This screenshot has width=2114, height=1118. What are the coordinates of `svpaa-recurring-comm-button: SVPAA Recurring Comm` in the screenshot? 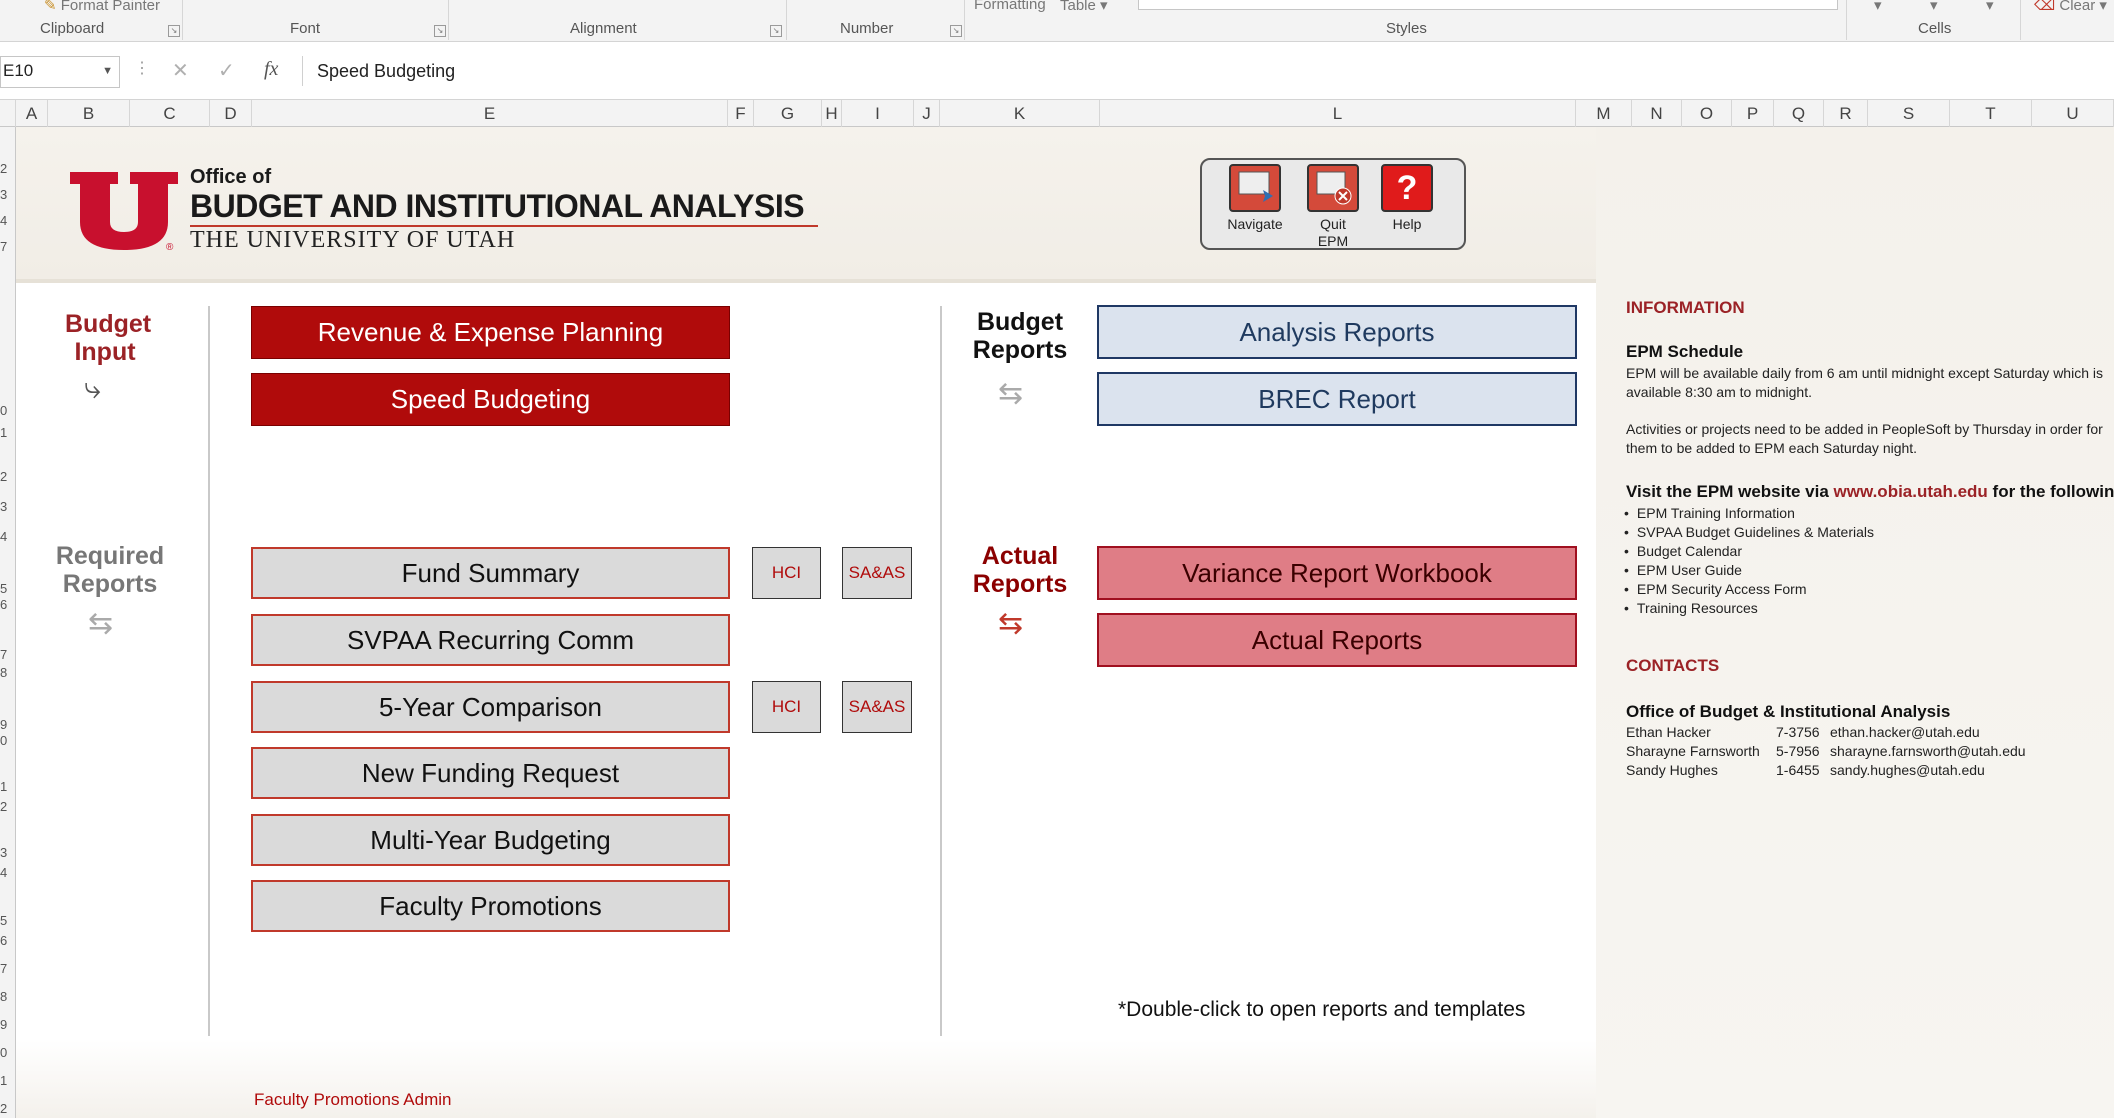 It's located at (490, 640).